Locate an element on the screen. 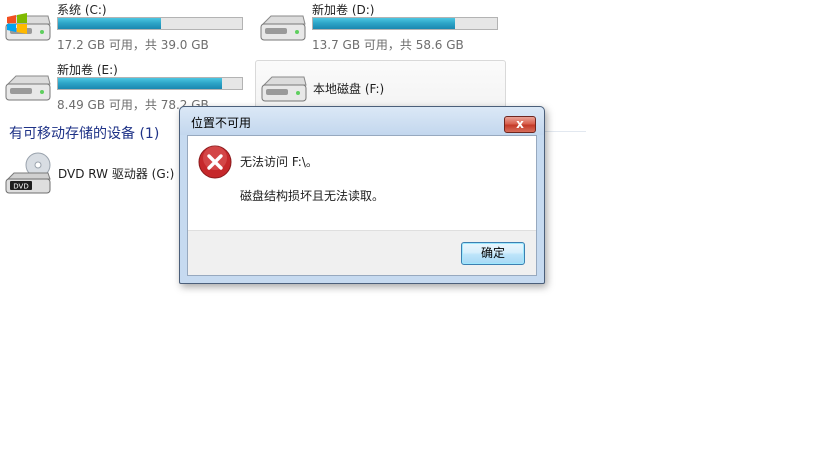  drive-name: 系统 (C:) is located at coordinates (82, 10).